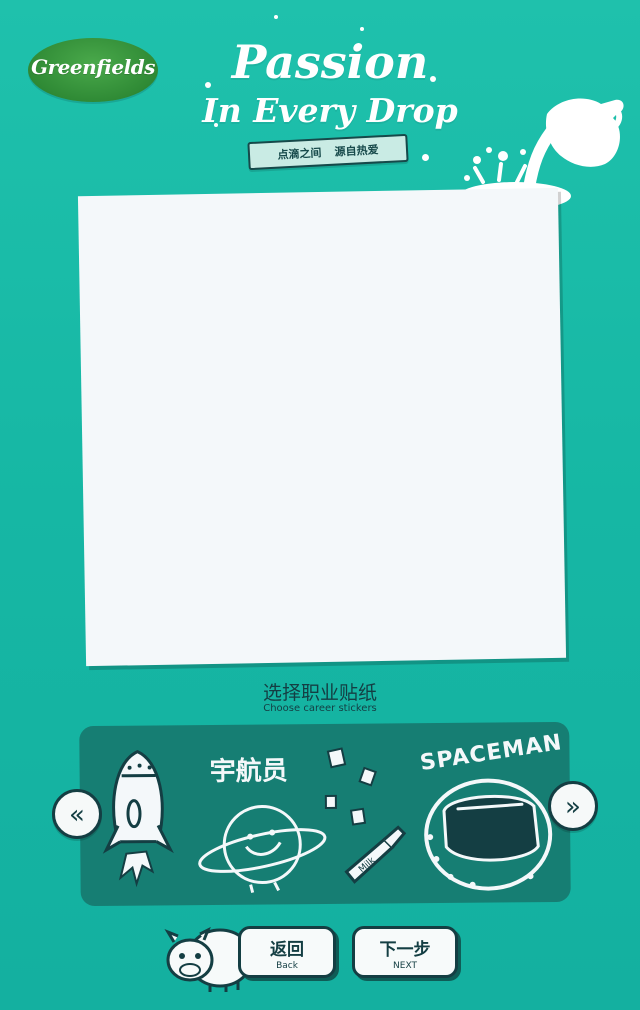 This screenshot has width=640, height=1010. Describe the element at coordinates (367, 813) in the screenshot. I see `milk-bottle-sticker: Milk` at that location.